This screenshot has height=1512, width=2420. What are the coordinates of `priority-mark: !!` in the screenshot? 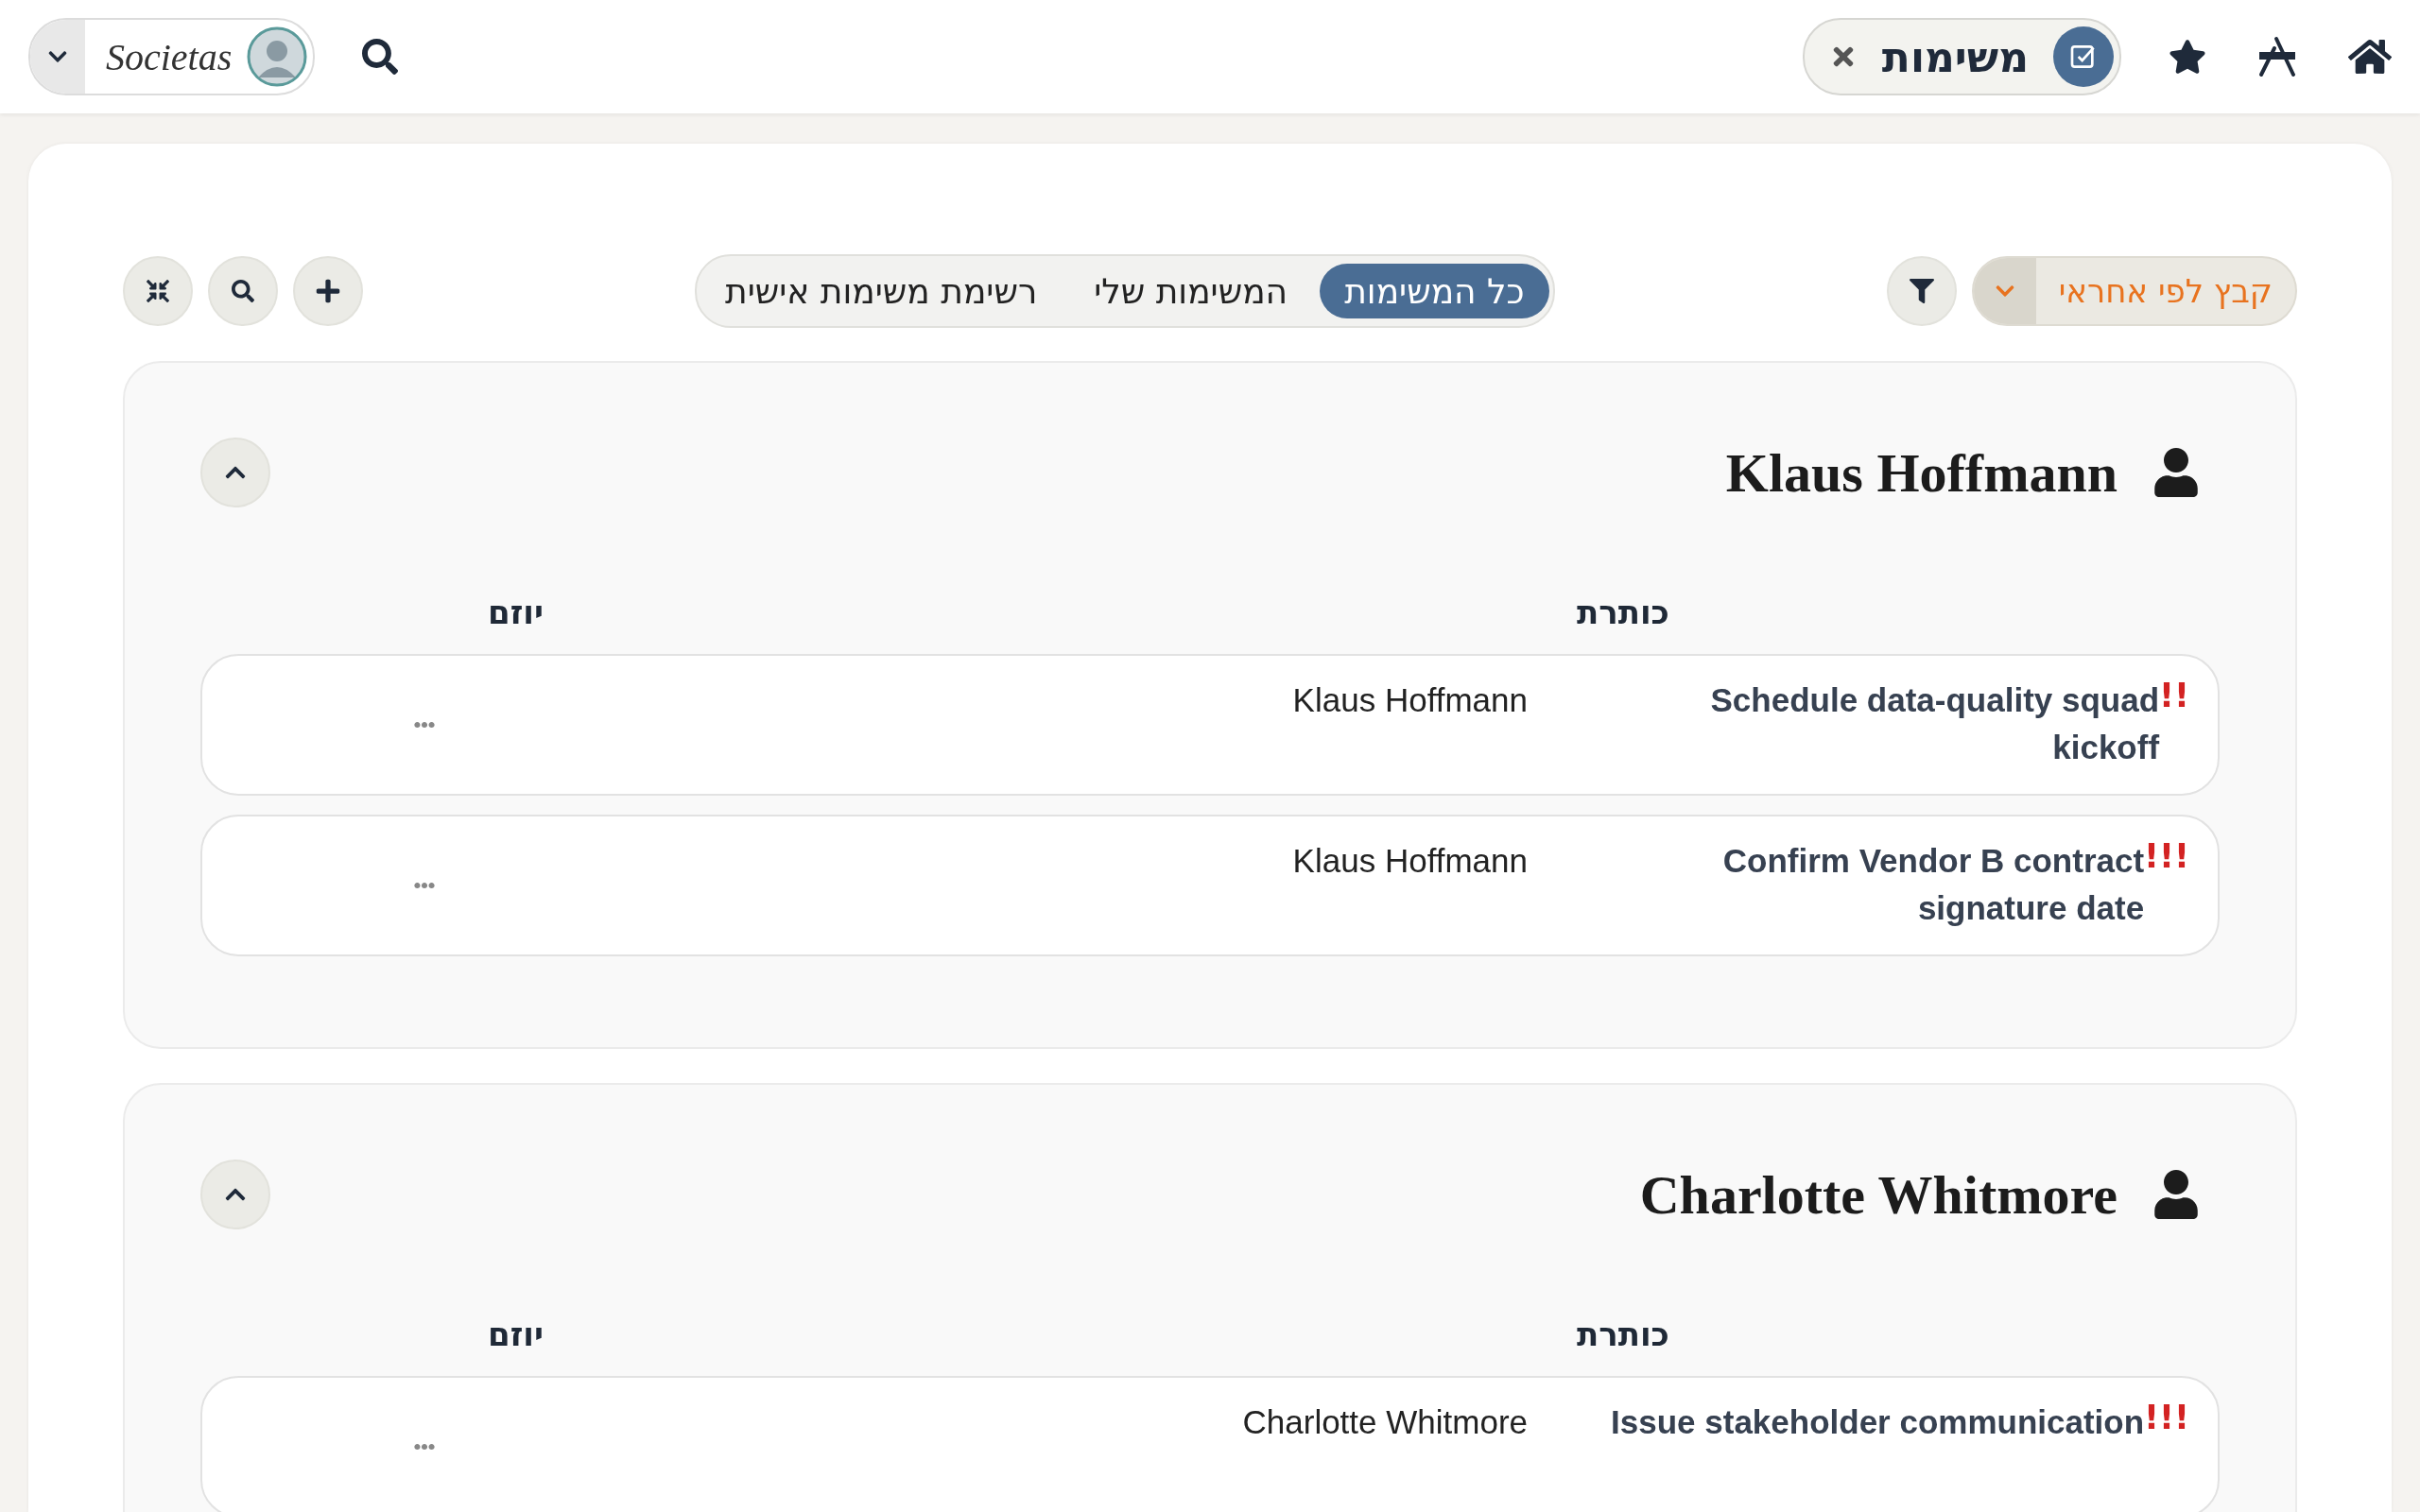 It's located at (2174, 695).